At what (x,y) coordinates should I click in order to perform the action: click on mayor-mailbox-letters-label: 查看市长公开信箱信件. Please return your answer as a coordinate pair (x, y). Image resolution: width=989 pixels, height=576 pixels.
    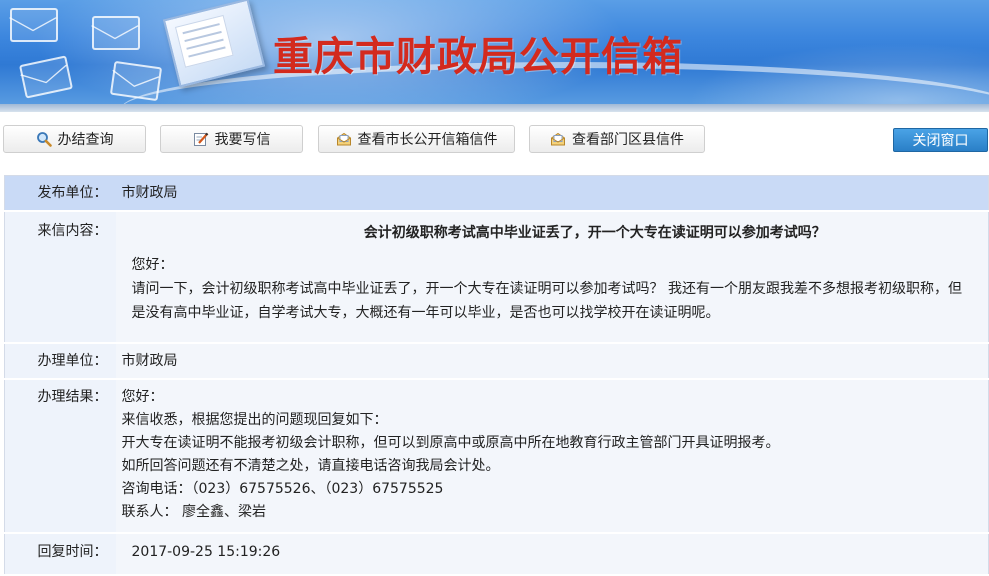
    Looking at the image, I should click on (427, 140).